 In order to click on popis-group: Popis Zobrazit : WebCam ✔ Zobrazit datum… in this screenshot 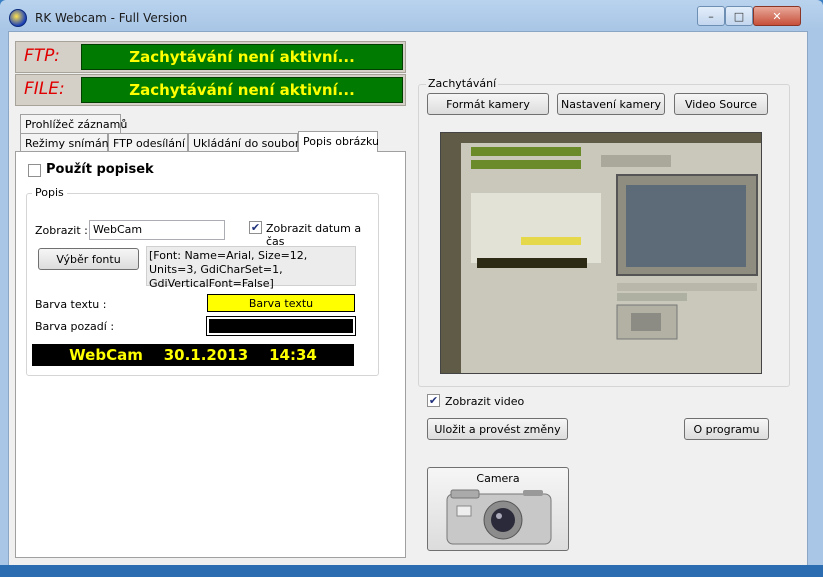, I will do `click(202, 281)`.